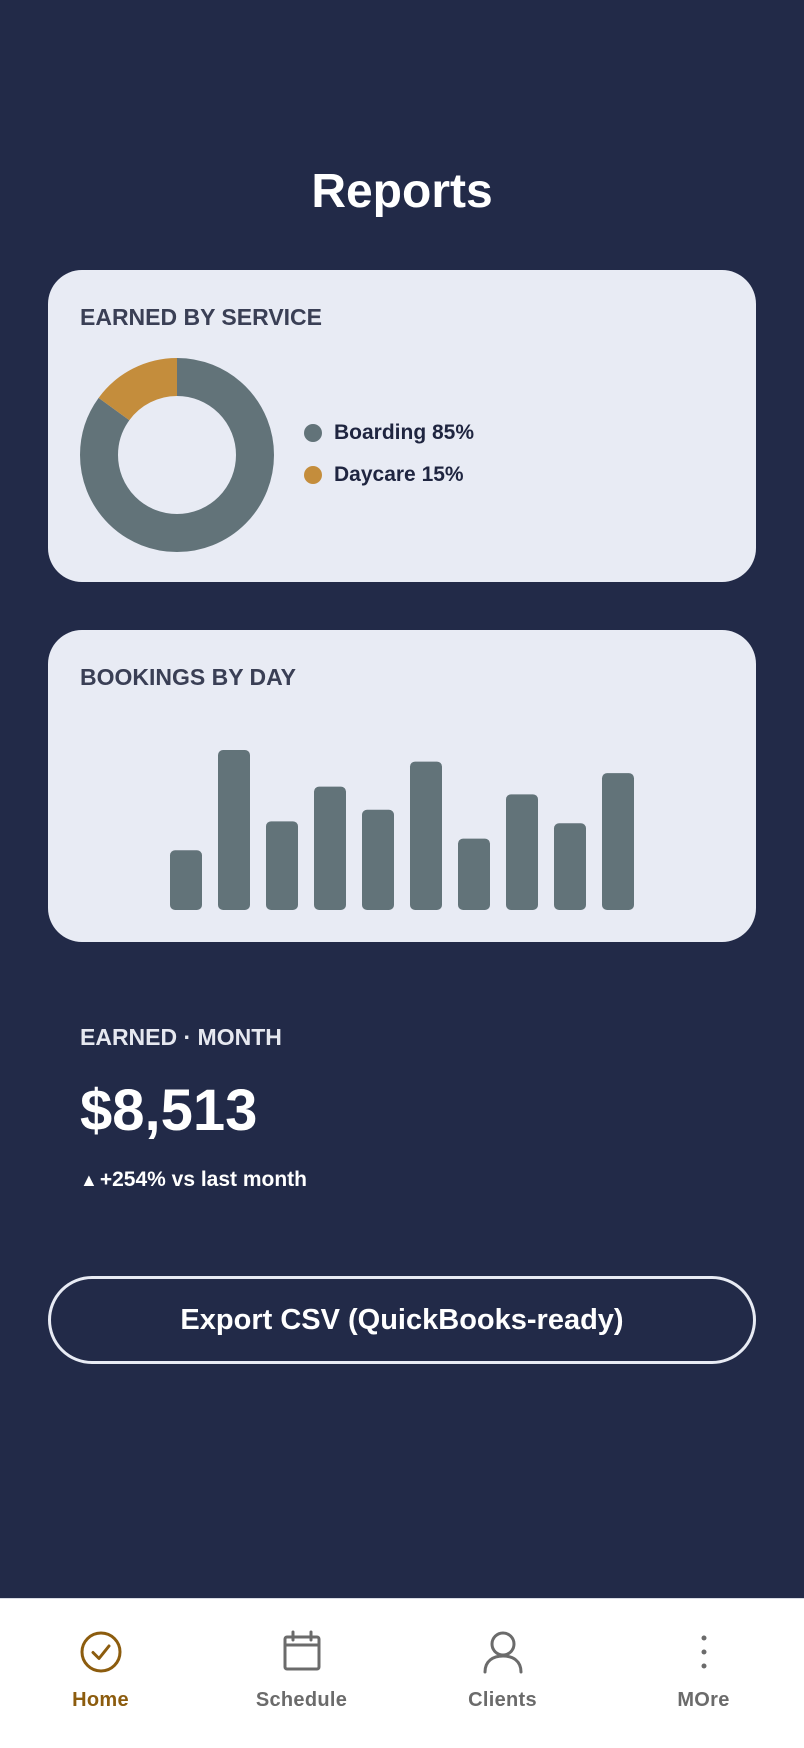 The height and width of the screenshot is (1748, 804). I want to click on earned-change-text: +254% vs last month, so click(203, 1179).